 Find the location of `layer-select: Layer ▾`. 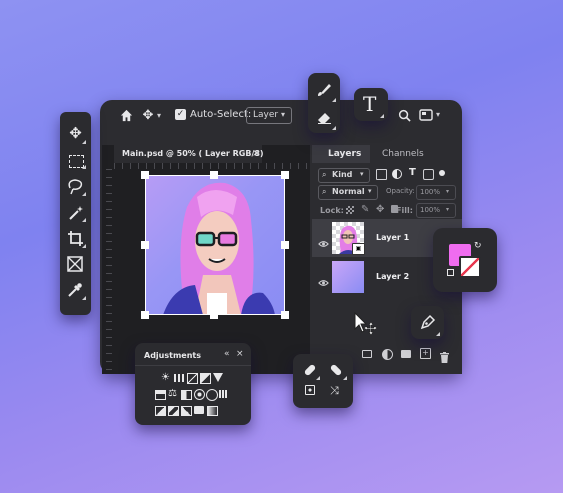

layer-select: Layer ▾ is located at coordinates (269, 115).